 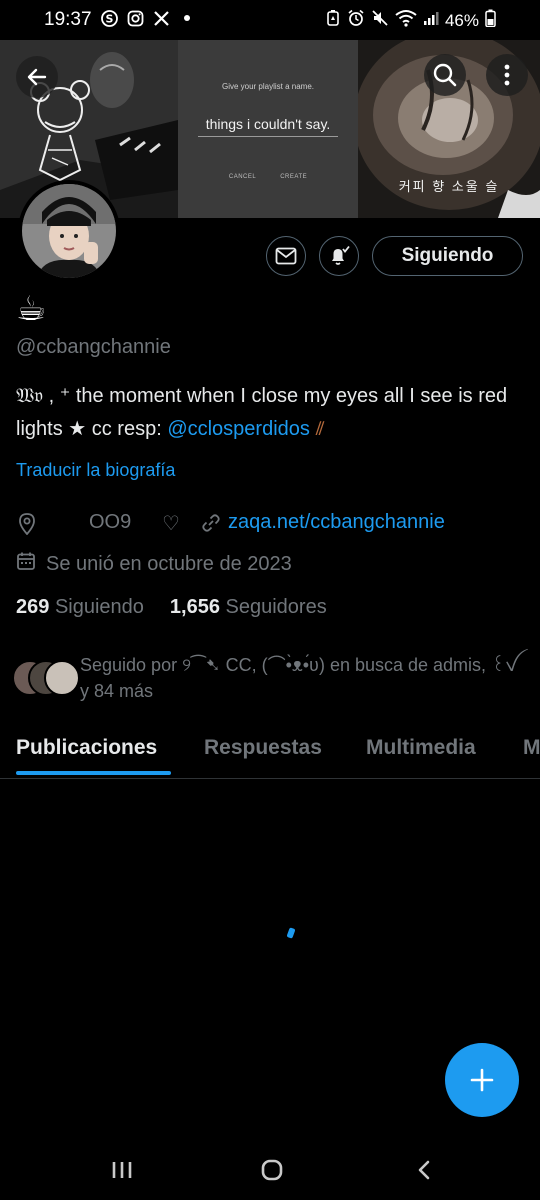 What do you see at coordinates (211, 526) in the screenshot?
I see `link-icon` at bounding box center [211, 526].